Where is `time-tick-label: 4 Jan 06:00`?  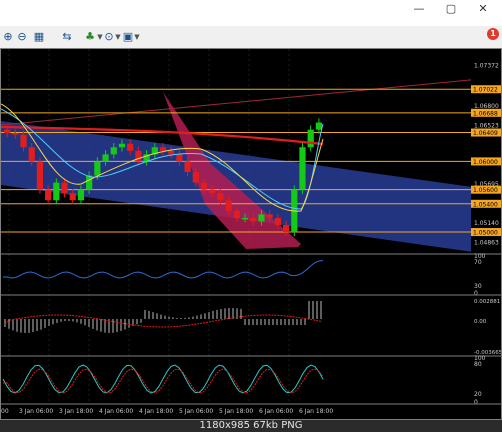
time-tick-label: 4 Jan 06:00 is located at coordinates (116, 411).